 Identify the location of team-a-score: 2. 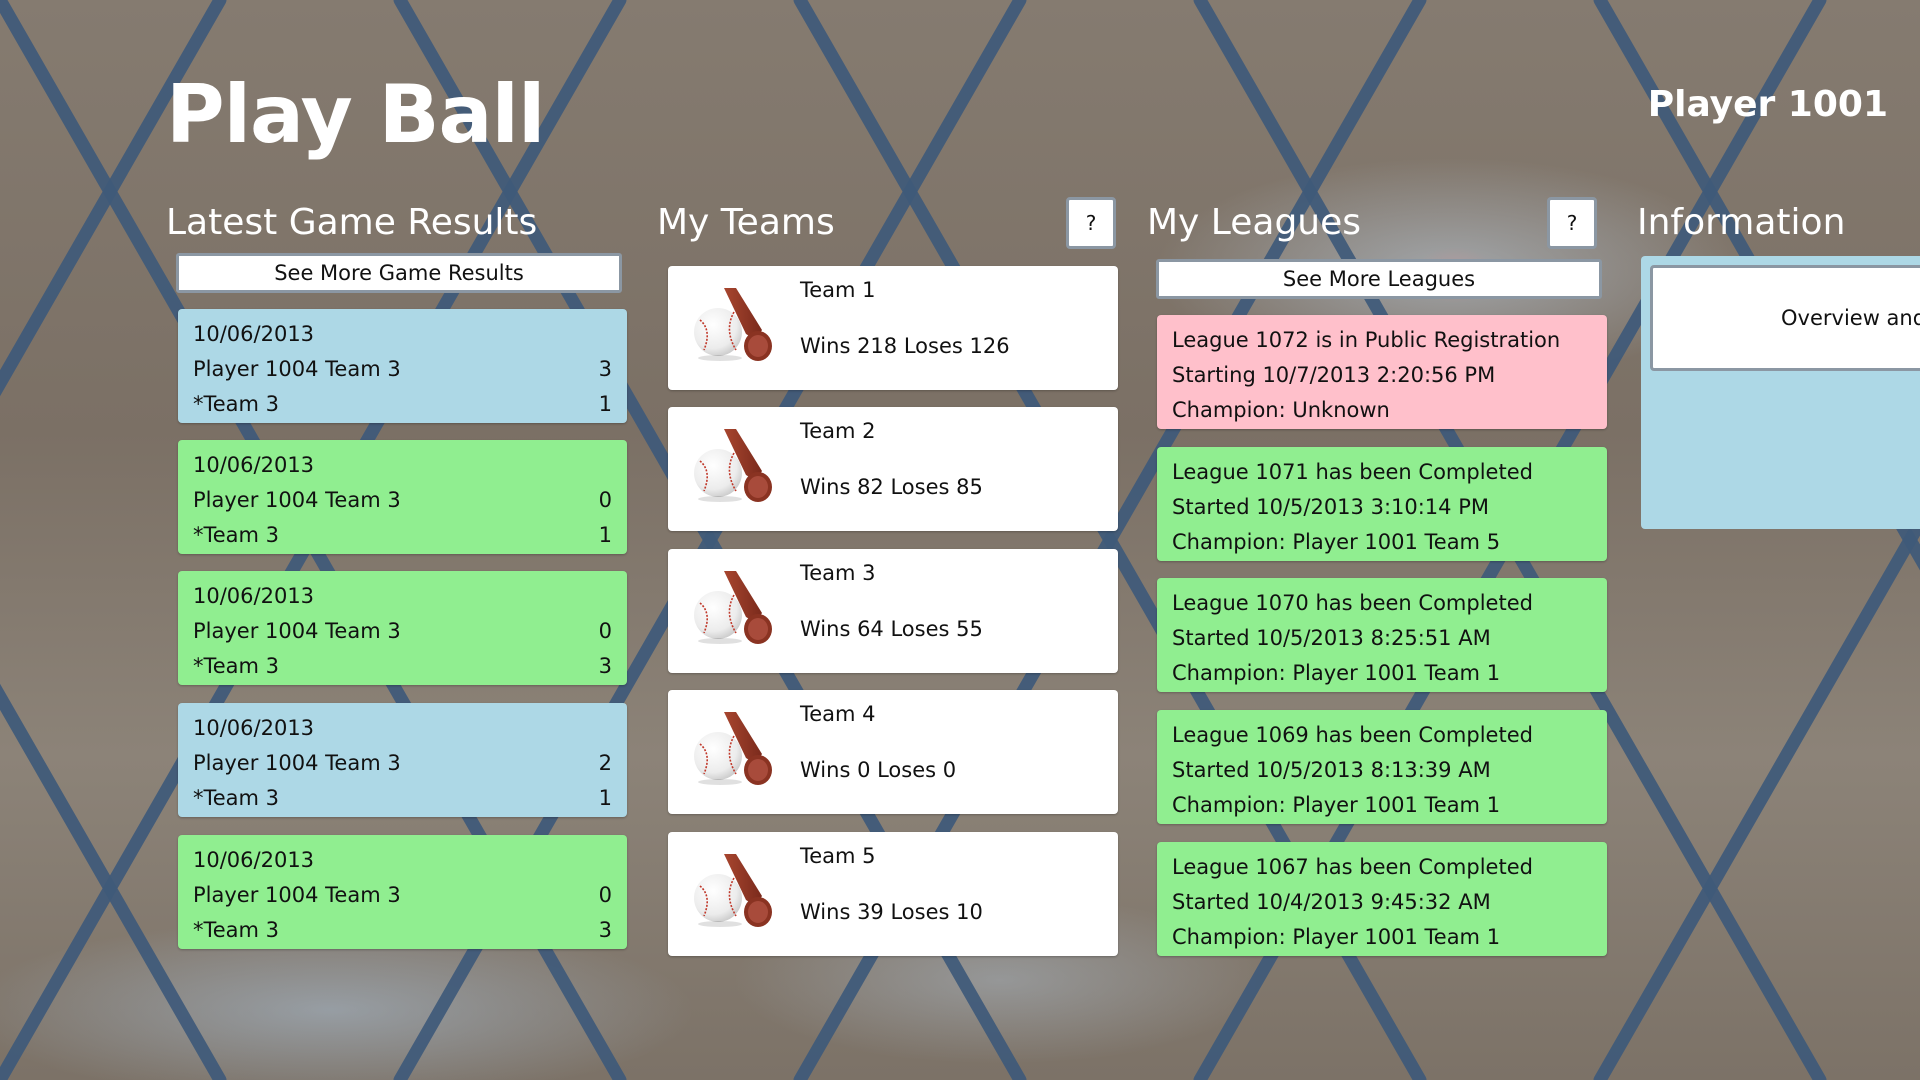
(605, 763).